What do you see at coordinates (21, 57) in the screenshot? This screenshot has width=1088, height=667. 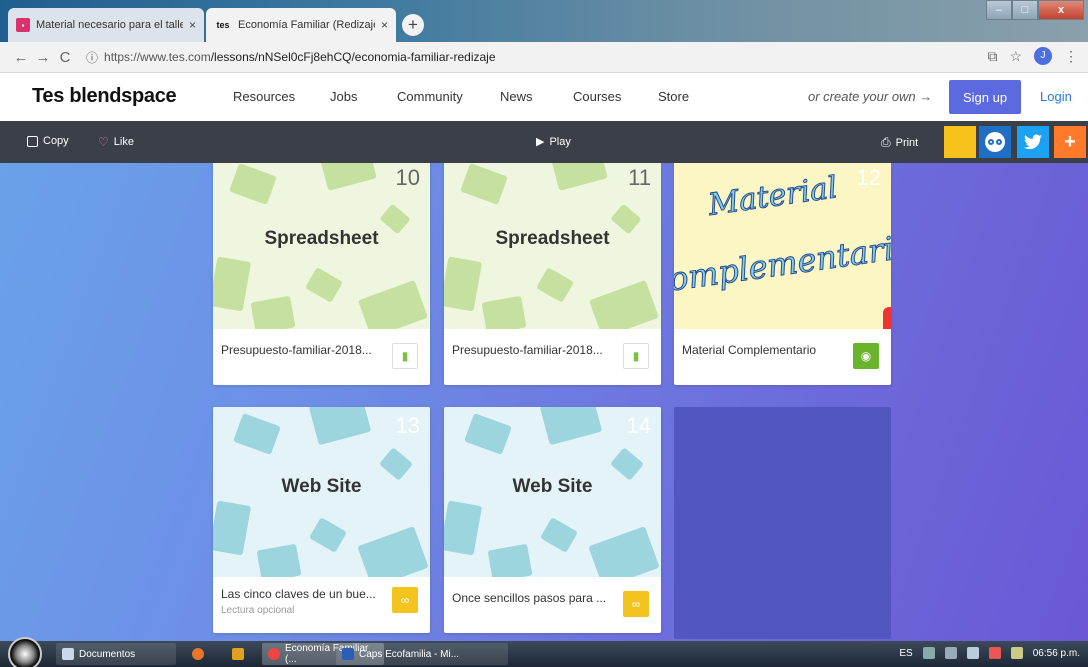 I see `back-arrow-icon: ←` at bounding box center [21, 57].